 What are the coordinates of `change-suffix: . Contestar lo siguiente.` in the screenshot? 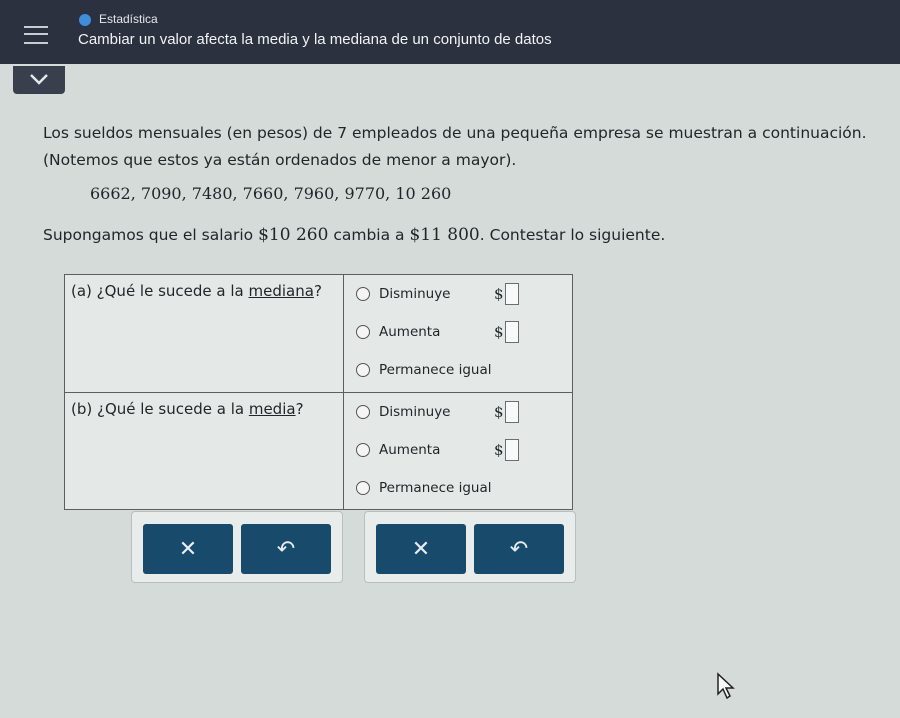 It's located at (572, 235).